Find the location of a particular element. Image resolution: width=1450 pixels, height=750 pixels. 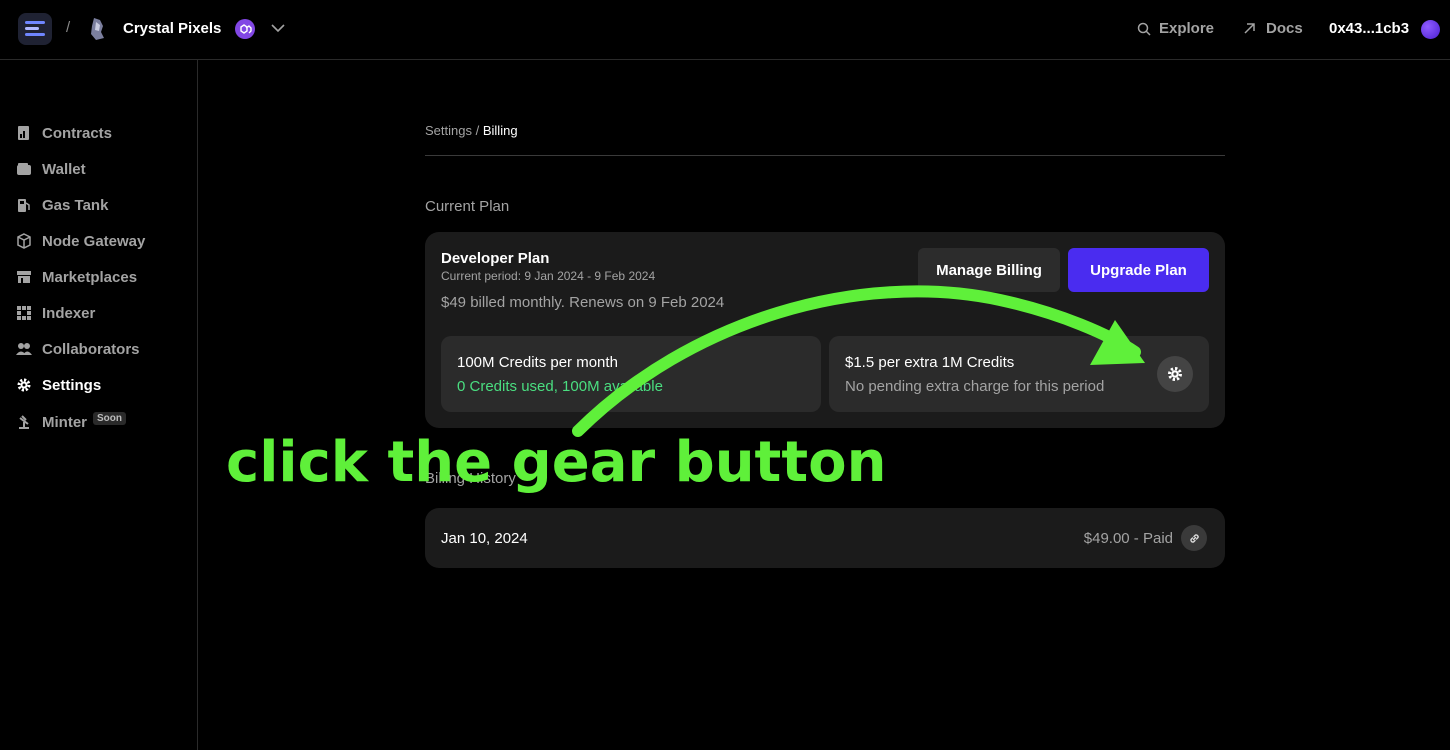

sidebar-item-collaborators: Collaborators is located at coordinates (78, 349).